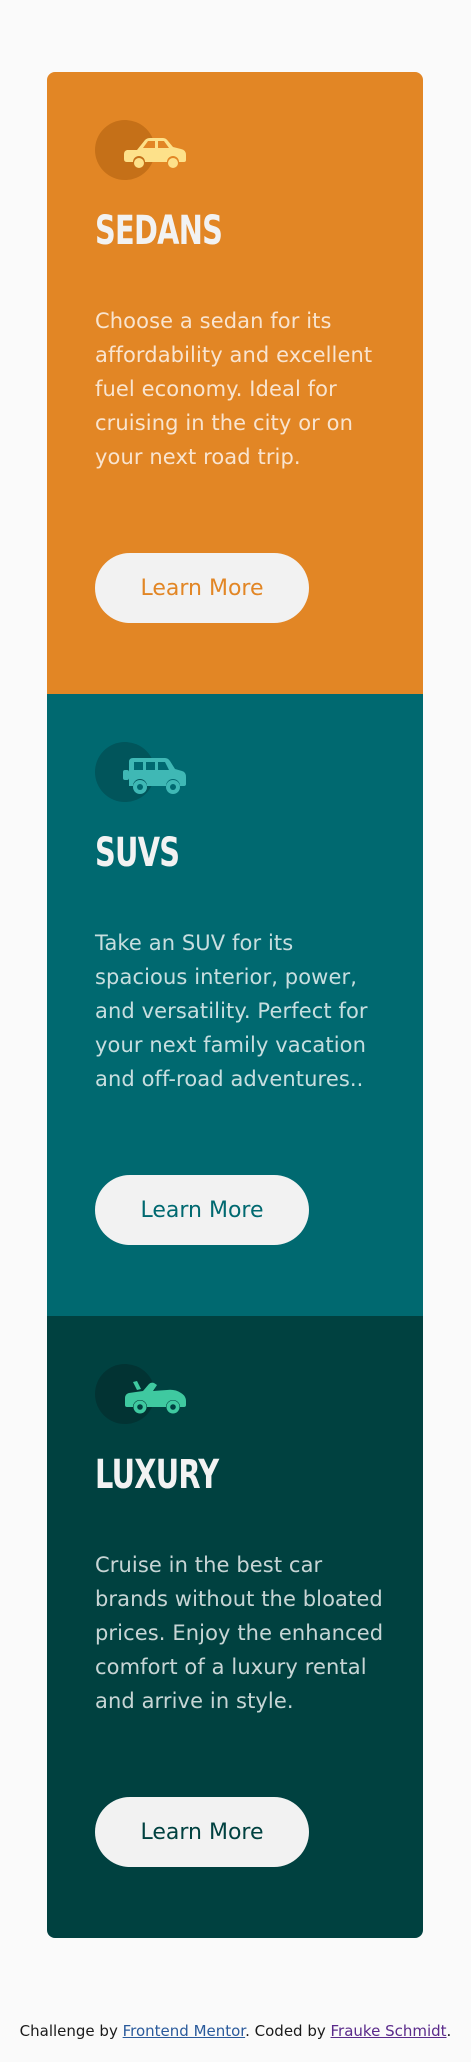 This screenshot has height=2062, width=471. What do you see at coordinates (145, 1396) in the screenshot?
I see `luxury-car-icon` at bounding box center [145, 1396].